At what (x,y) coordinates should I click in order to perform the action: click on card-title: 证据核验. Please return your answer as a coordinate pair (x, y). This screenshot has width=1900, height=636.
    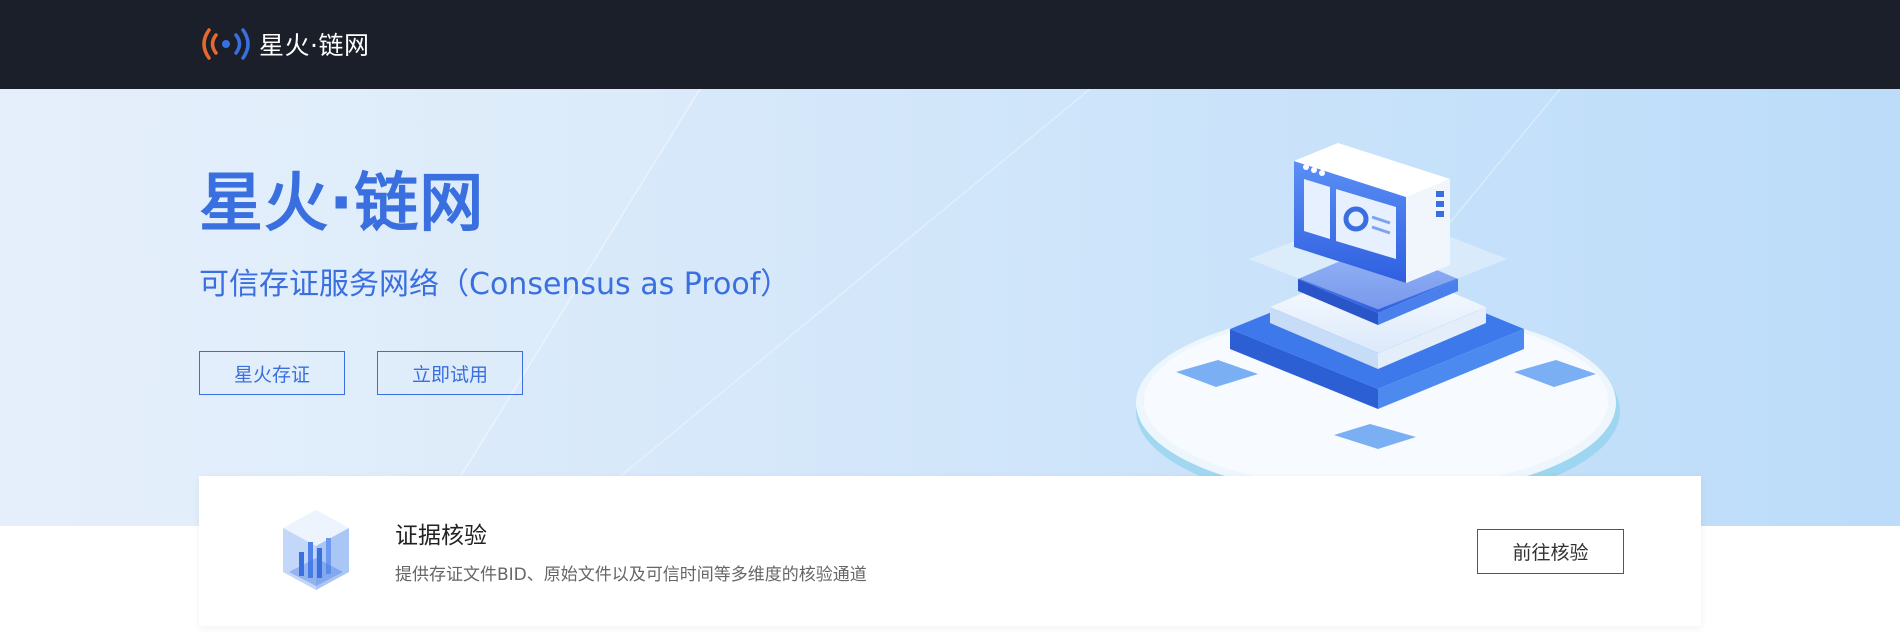
    Looking at the image, I should click on (441, 536).